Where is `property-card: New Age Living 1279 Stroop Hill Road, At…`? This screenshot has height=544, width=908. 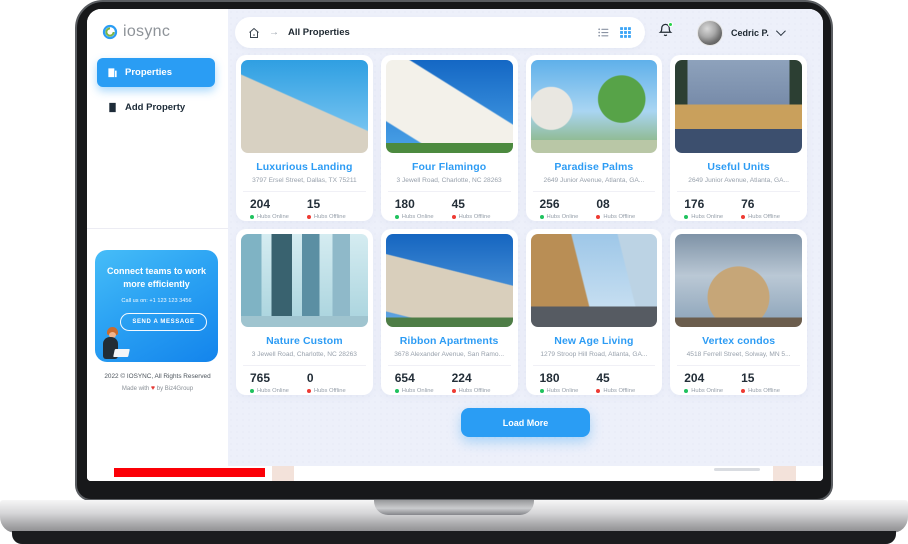
property-card: New Age Living 1279 Stroop Hill Road, At… is located at coordinates (594, 312).